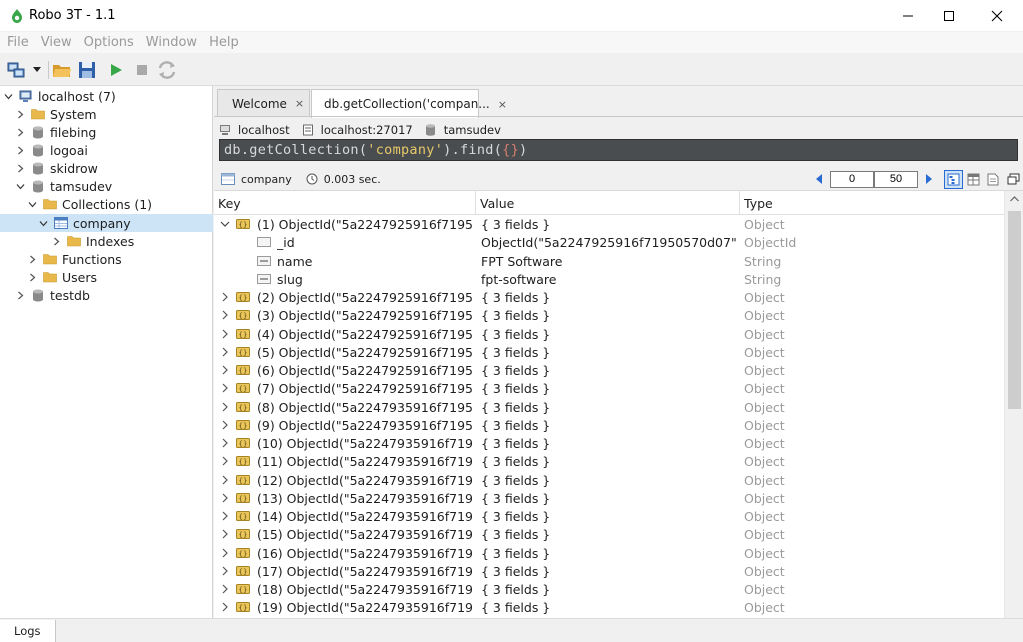  What do you see at coordinates (106, 114) in the screenshot?
I see `tree-item-system: System` at bounding box center [106, 114].